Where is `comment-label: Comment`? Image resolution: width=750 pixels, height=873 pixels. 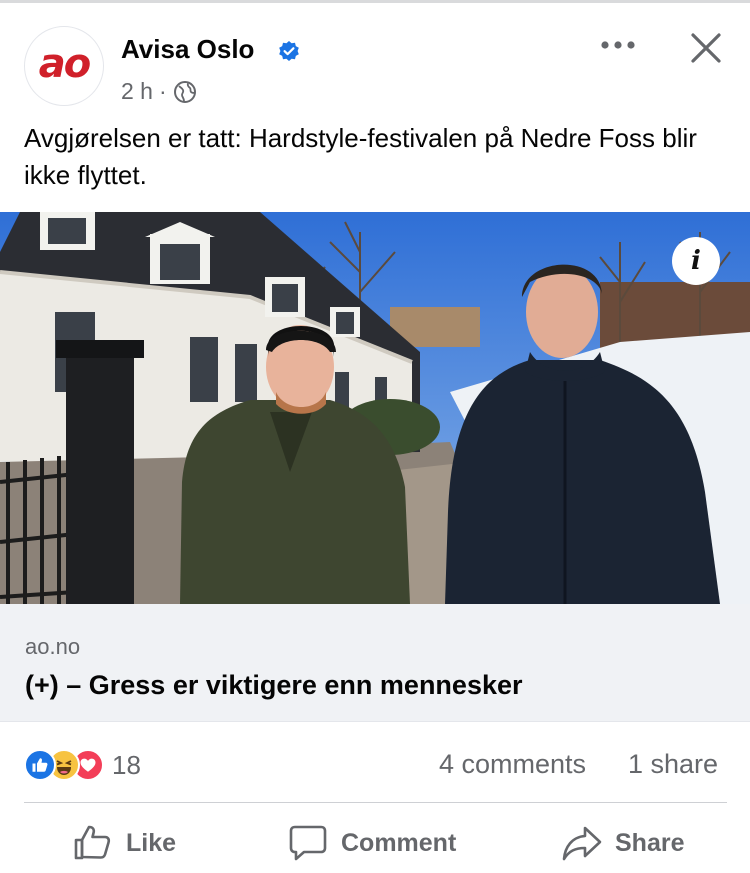 comment-label: Comment is located at coordinates (399, 842).